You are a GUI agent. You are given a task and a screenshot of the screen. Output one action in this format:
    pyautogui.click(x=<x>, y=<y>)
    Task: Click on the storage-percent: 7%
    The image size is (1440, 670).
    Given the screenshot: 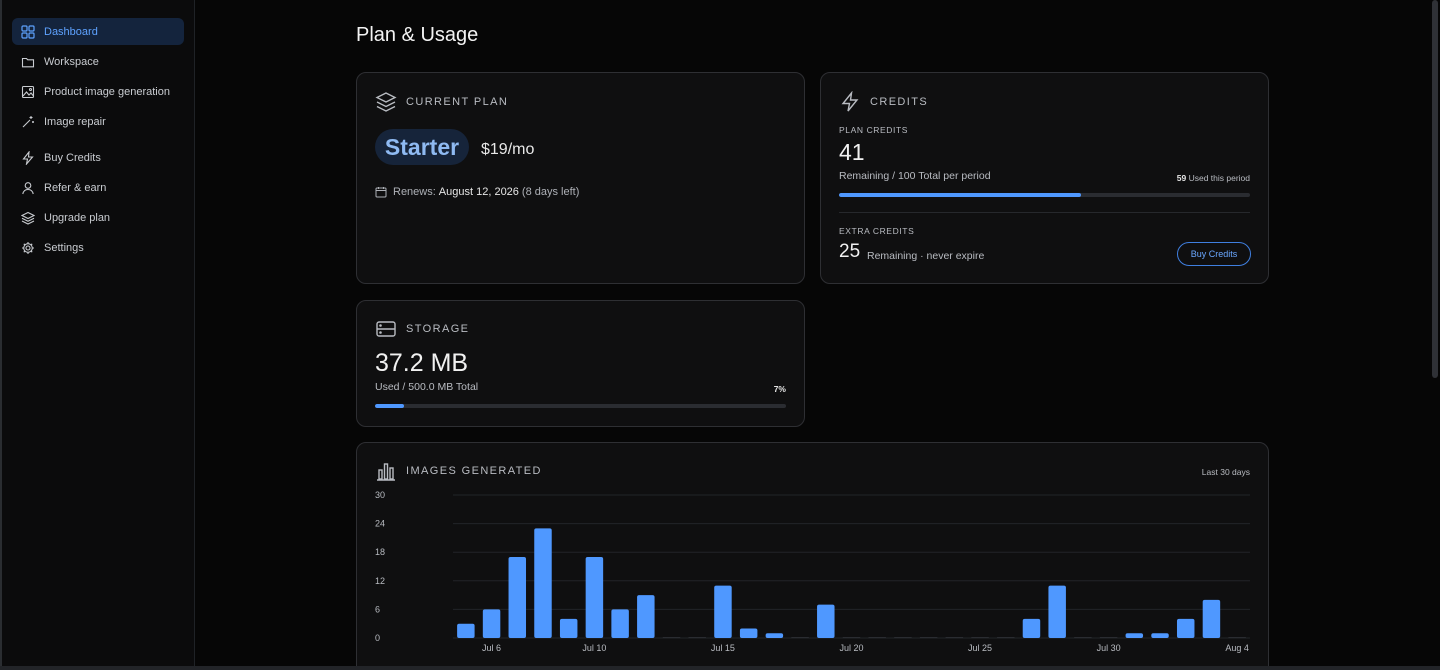 What is the action you would take?
    pyautogui.click(x=779, y=389)
    